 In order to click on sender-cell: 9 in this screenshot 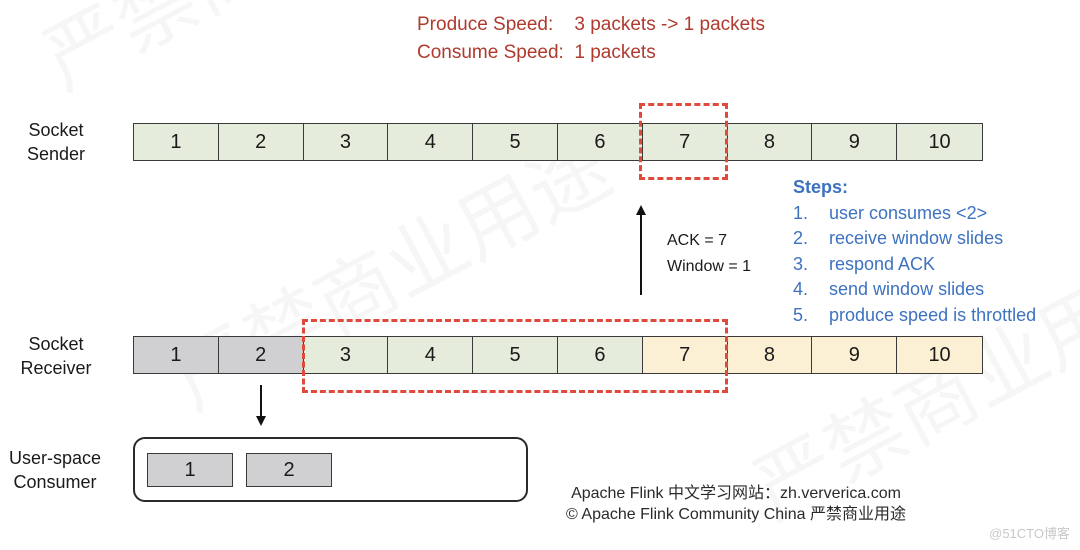, I will do `click(855, 142)`.